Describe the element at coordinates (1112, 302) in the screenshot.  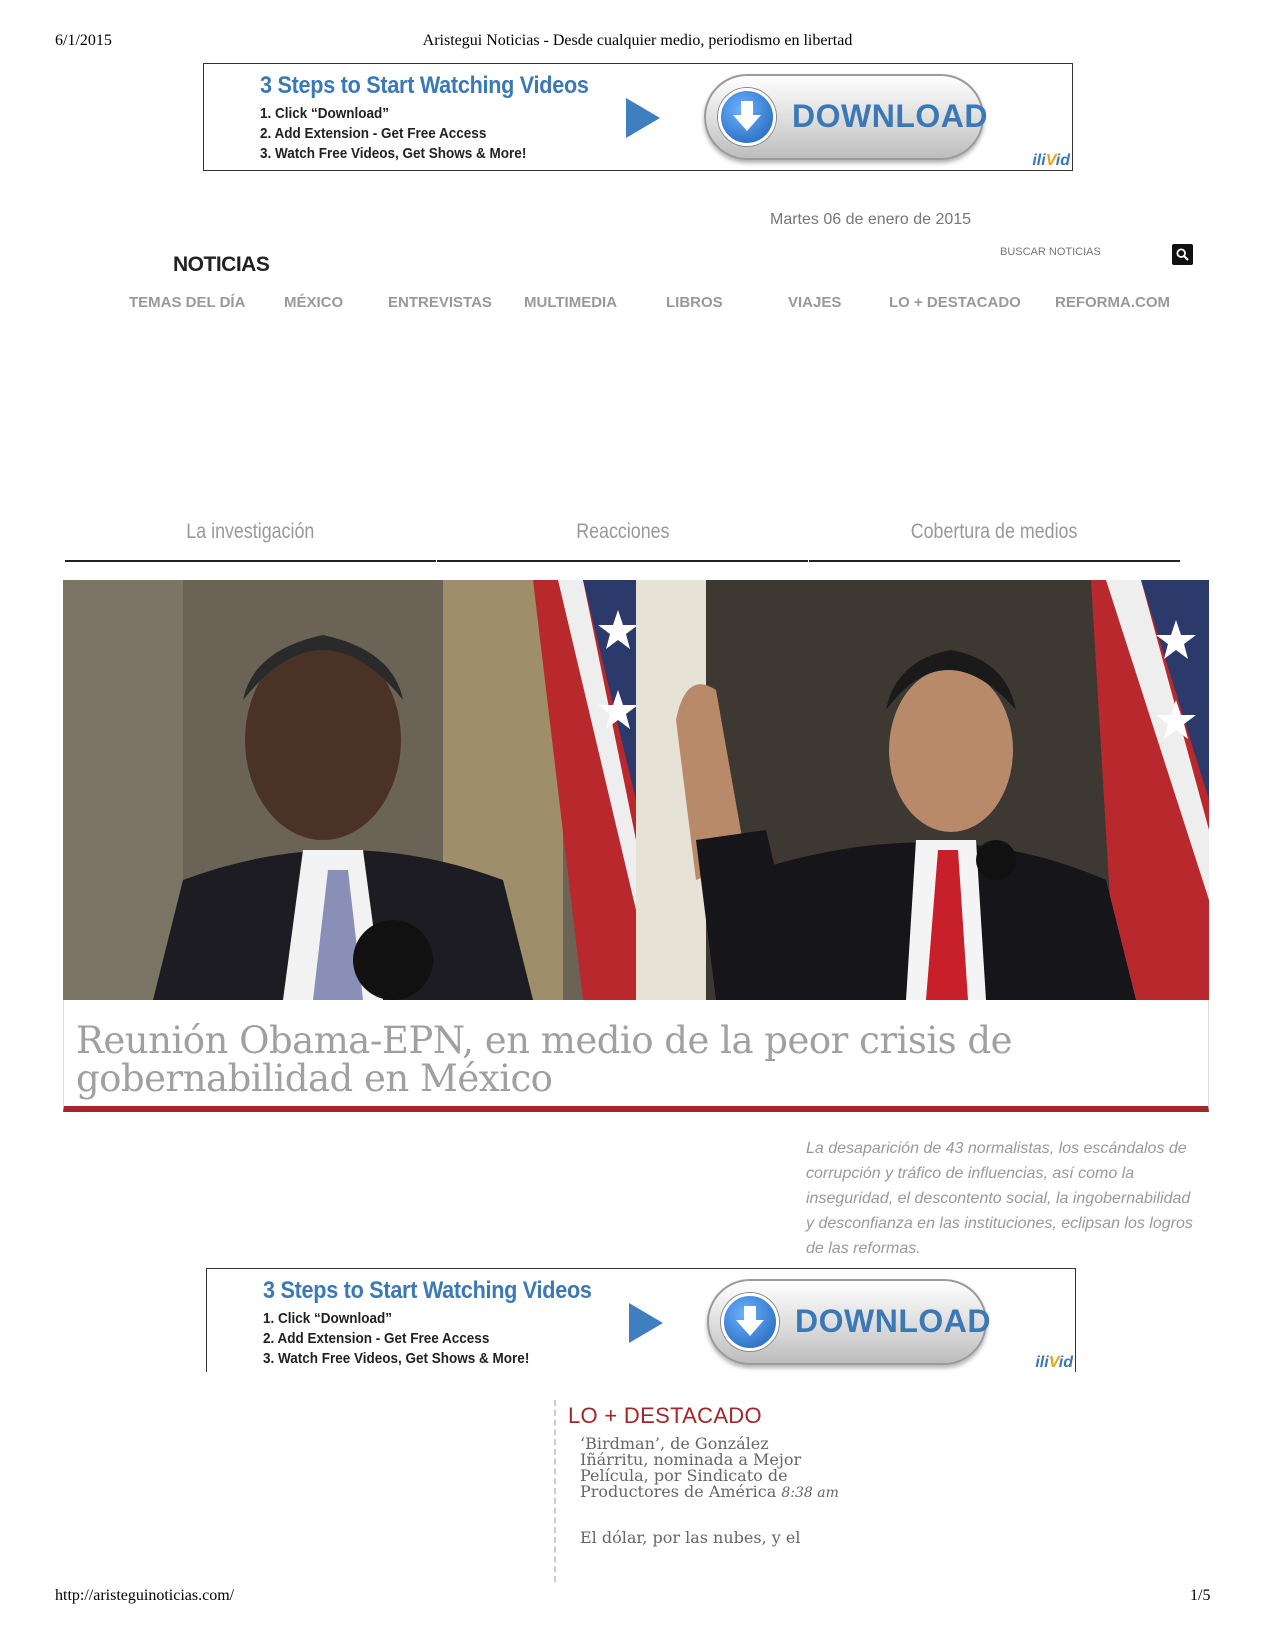
I see `nav-item-reforma: REFORMA.COM` at that location.